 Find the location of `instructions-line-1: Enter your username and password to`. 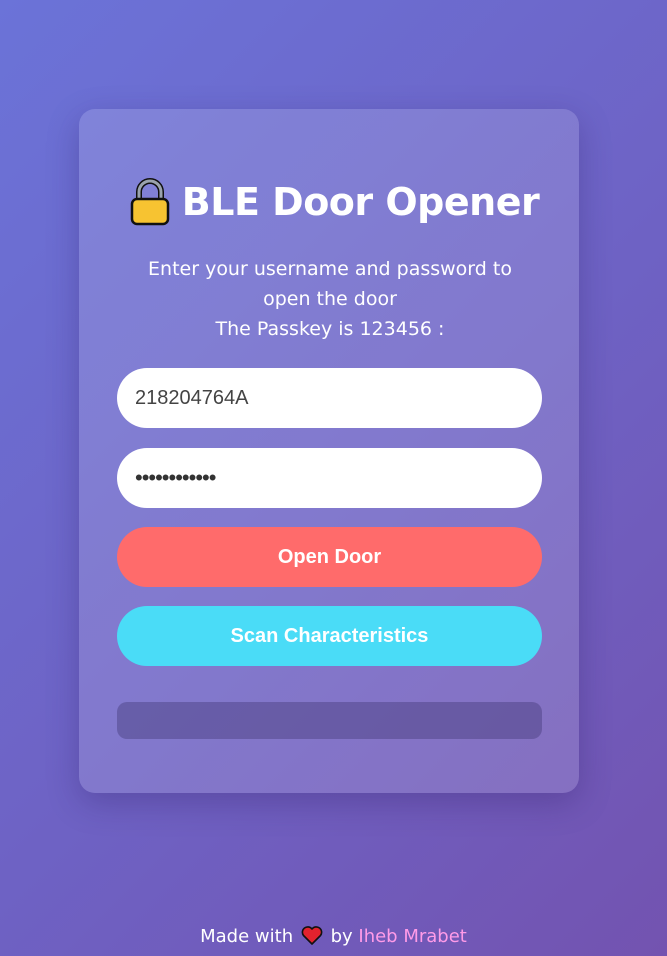

instructions-line-1: Enter your username and password to is located at coordinates (330, 269).